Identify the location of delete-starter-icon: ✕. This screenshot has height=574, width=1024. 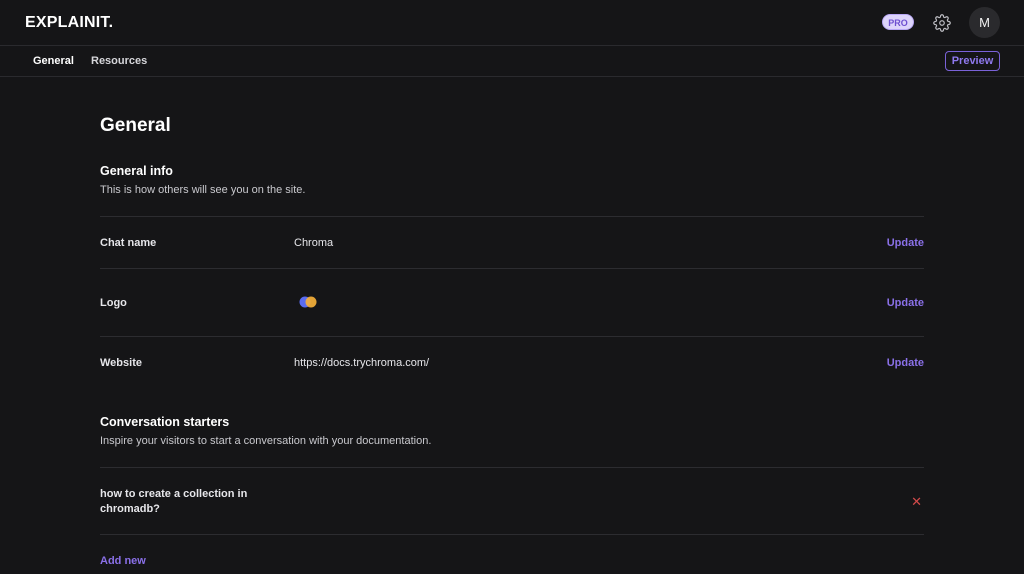
(916, 501).